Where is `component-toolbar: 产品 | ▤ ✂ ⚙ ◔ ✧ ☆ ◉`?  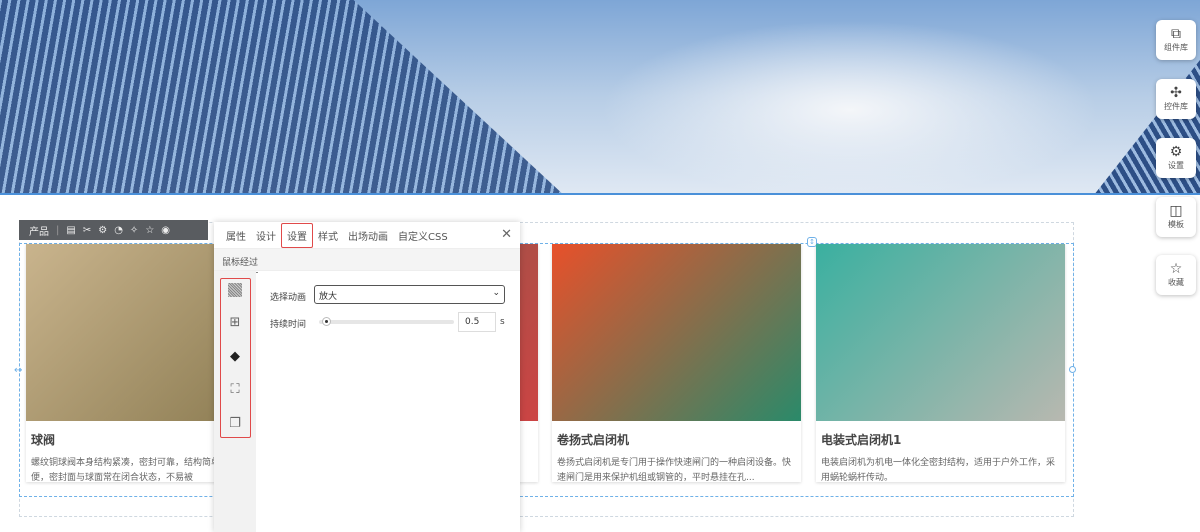 component-toolbar: 产品 | ▤ ✂ ⚙ ◔ ✧ ☆ ◉ is located at coordinates (113, 230).